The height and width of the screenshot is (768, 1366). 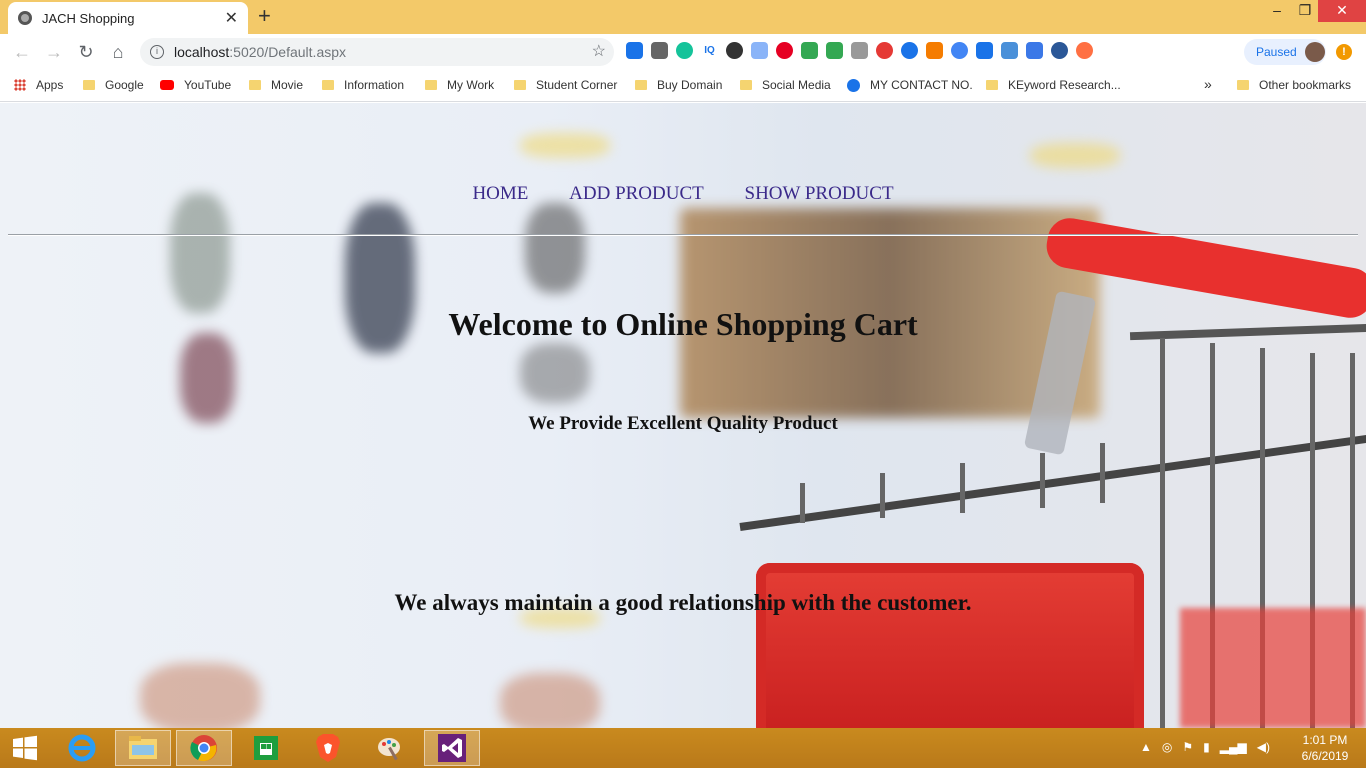 What do you see at coordinates (208, 85) in the screenshot?
I see `bookmark-label: YouTube` at bounding box center [208, 85].